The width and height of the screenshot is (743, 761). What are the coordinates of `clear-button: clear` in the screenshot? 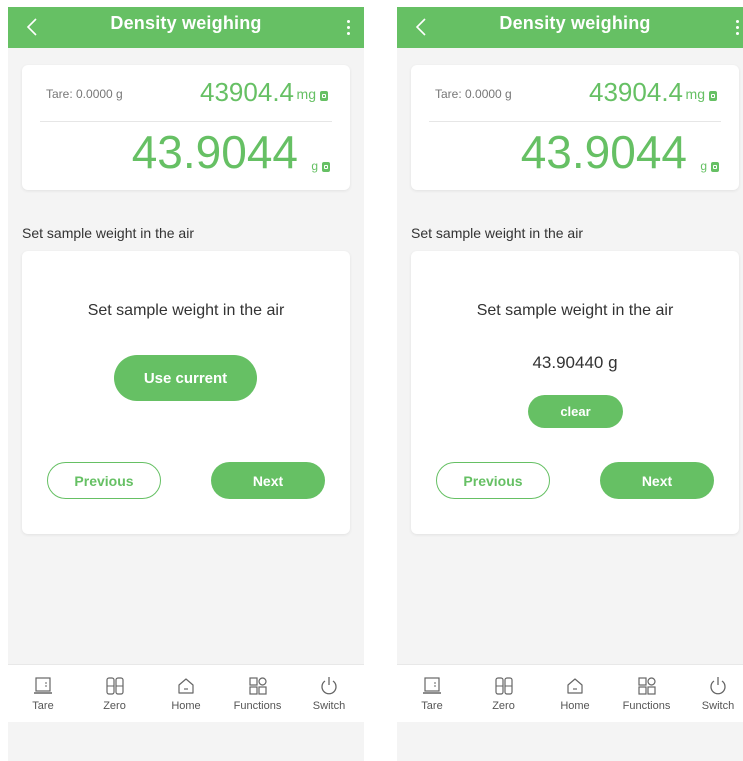 It's located at (575, 411).